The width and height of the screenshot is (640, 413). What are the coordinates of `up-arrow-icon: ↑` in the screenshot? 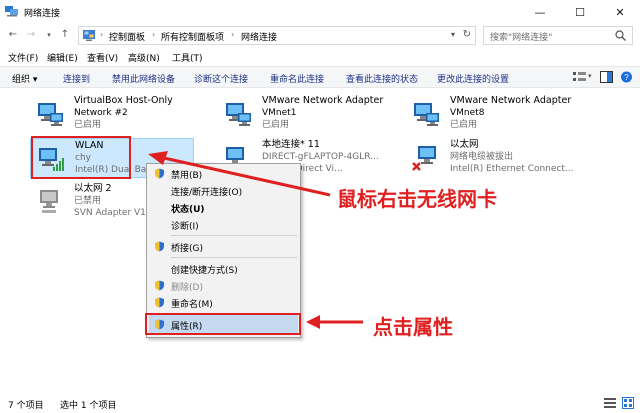 It's located at (65, 35).